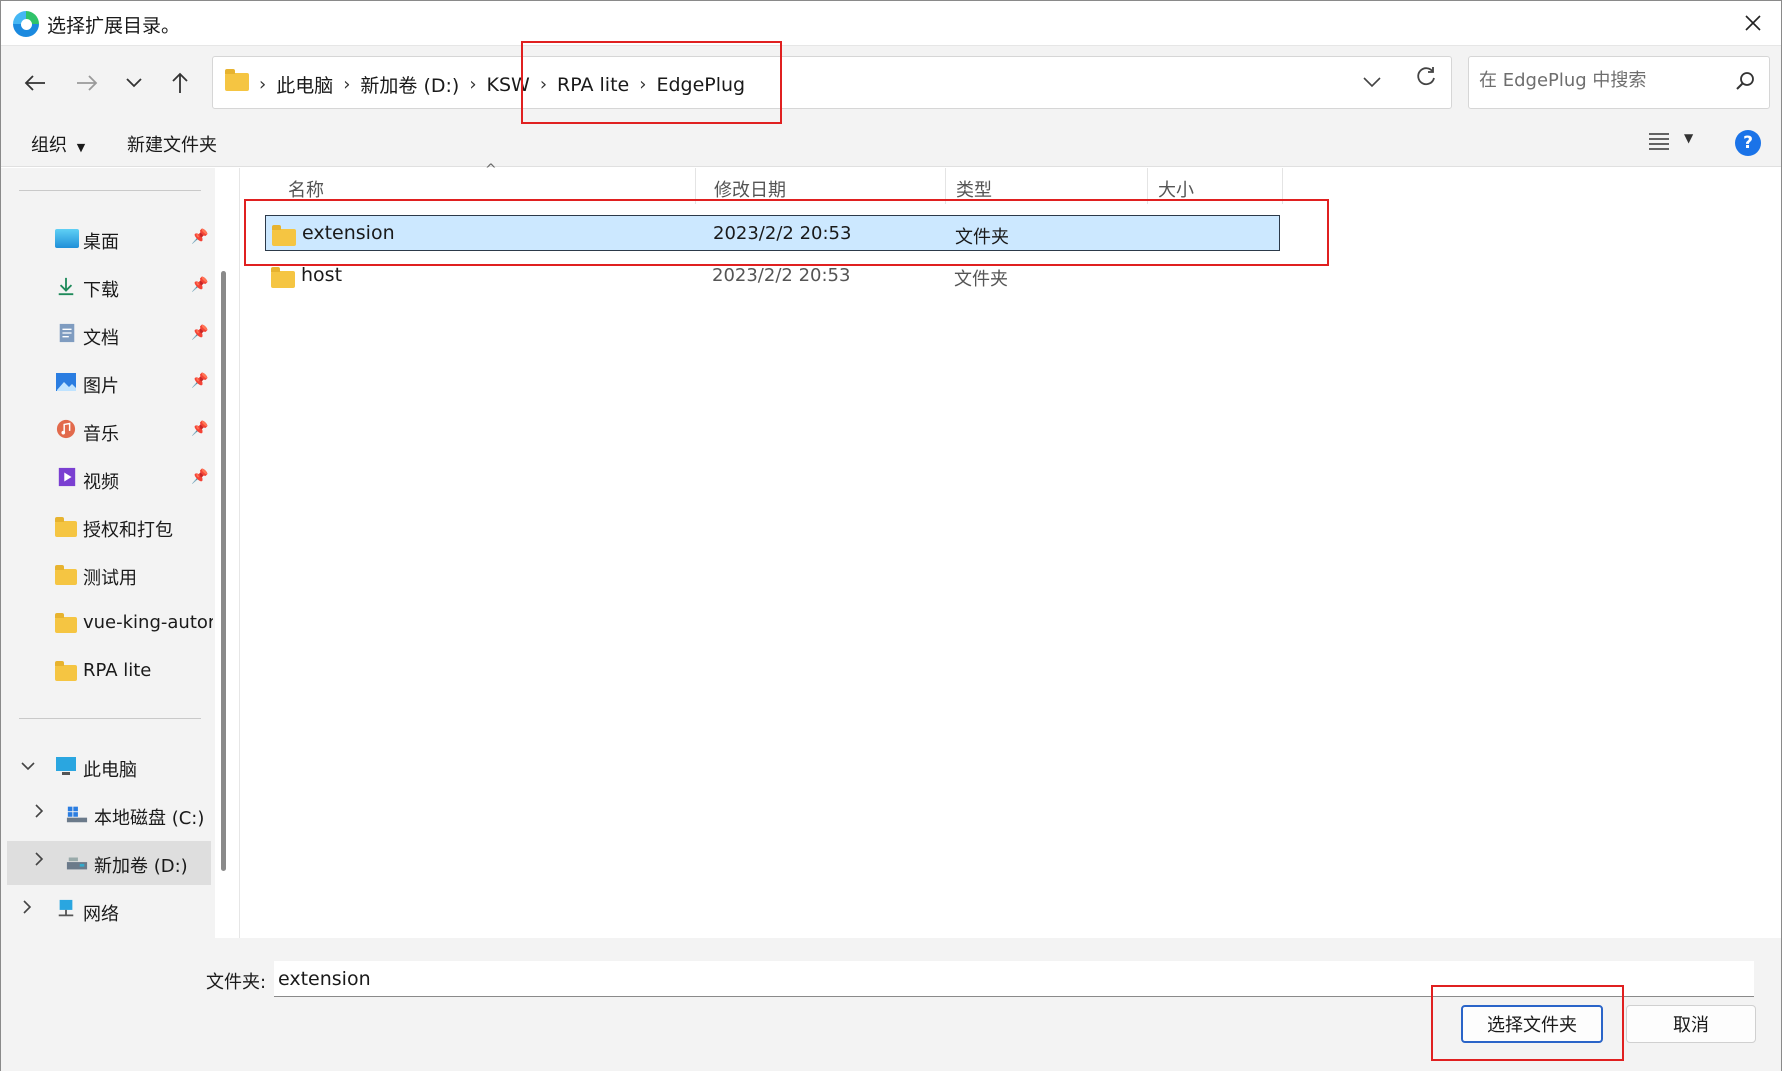 The height and width of the screenshot is (1071, 1782). I want to click on sidebar-item-label: 网络, so click(101, 914).